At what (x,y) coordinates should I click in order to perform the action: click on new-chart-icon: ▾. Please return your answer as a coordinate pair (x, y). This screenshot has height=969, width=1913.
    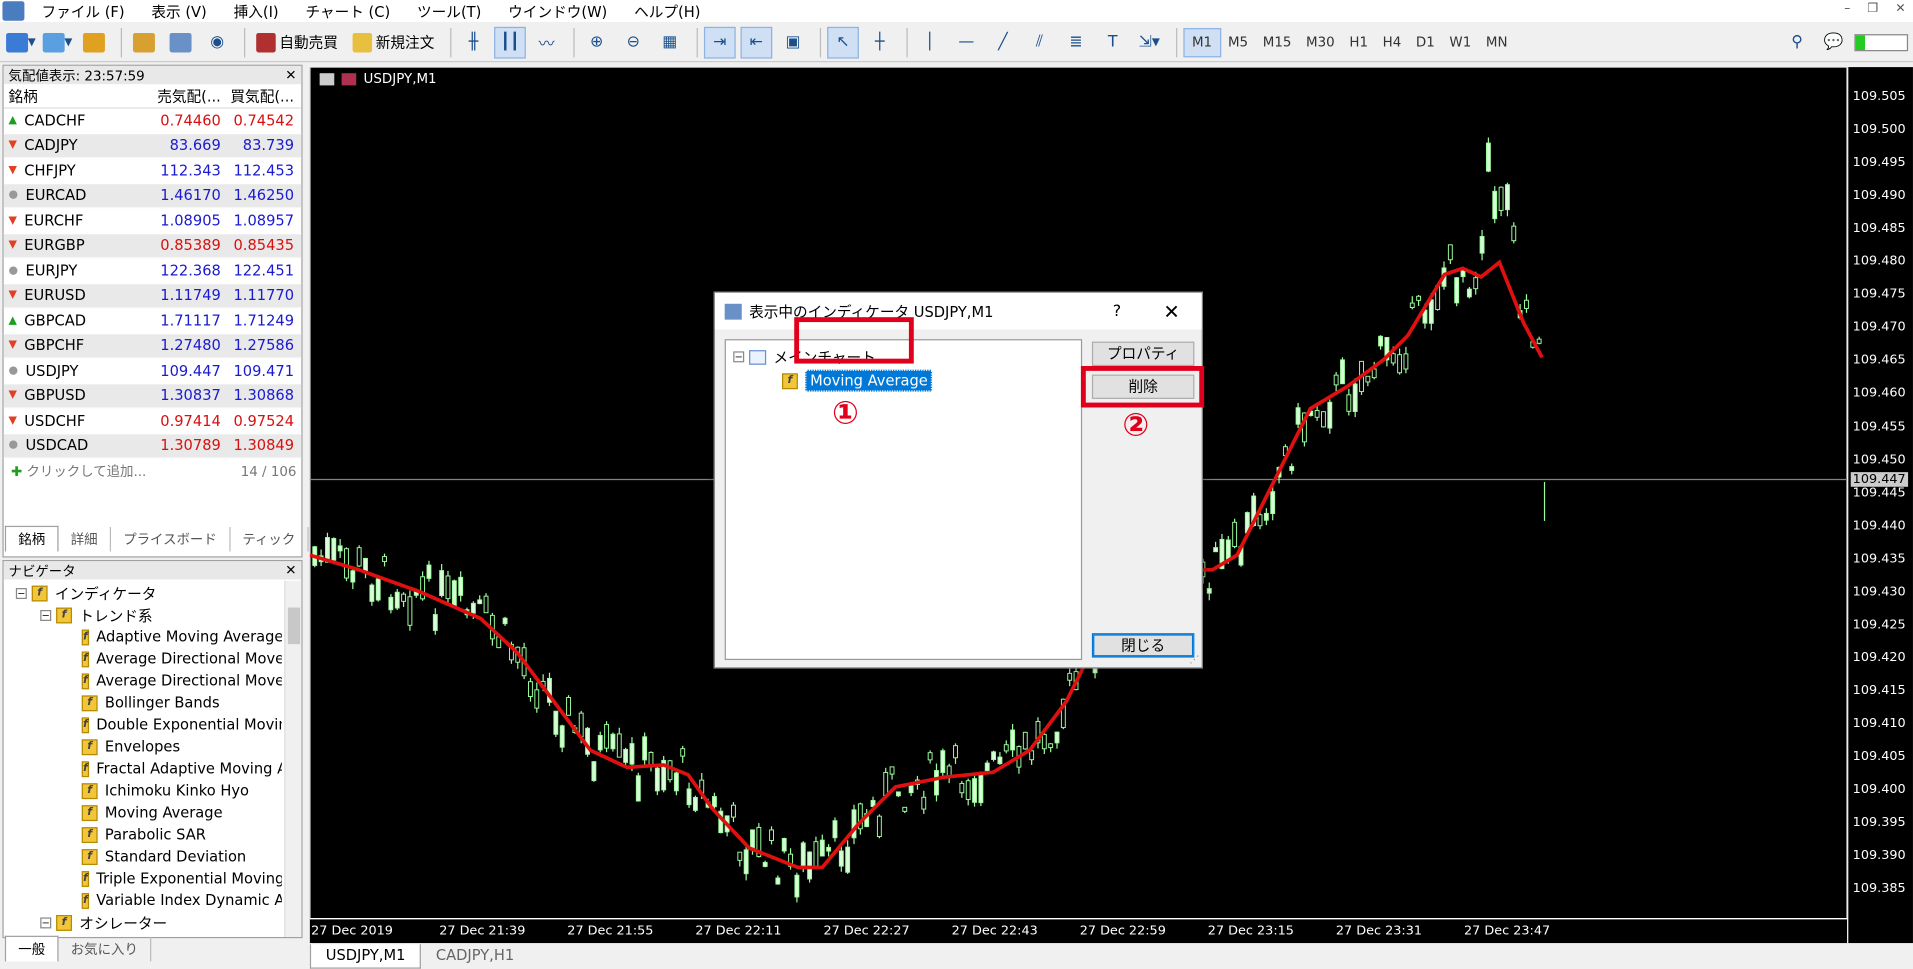
    Looking at the image, I should click on (21, 42).